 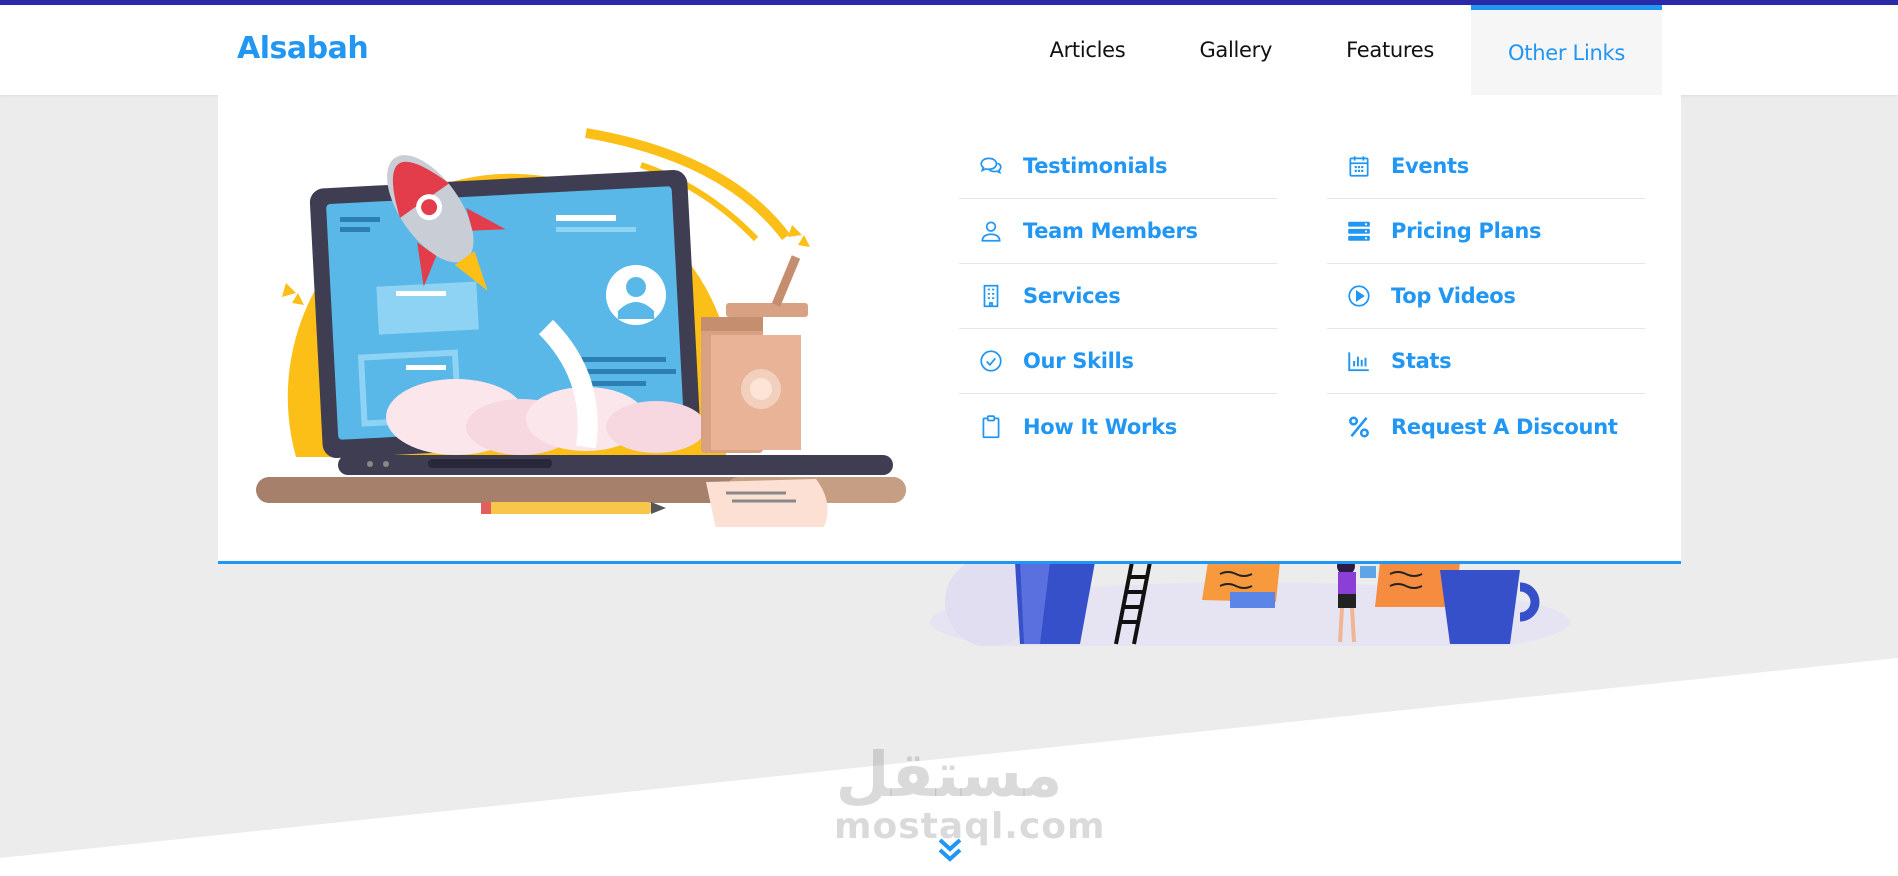 I want to click on menu-link-label: Top Videos, so click(x=1453, y=296).